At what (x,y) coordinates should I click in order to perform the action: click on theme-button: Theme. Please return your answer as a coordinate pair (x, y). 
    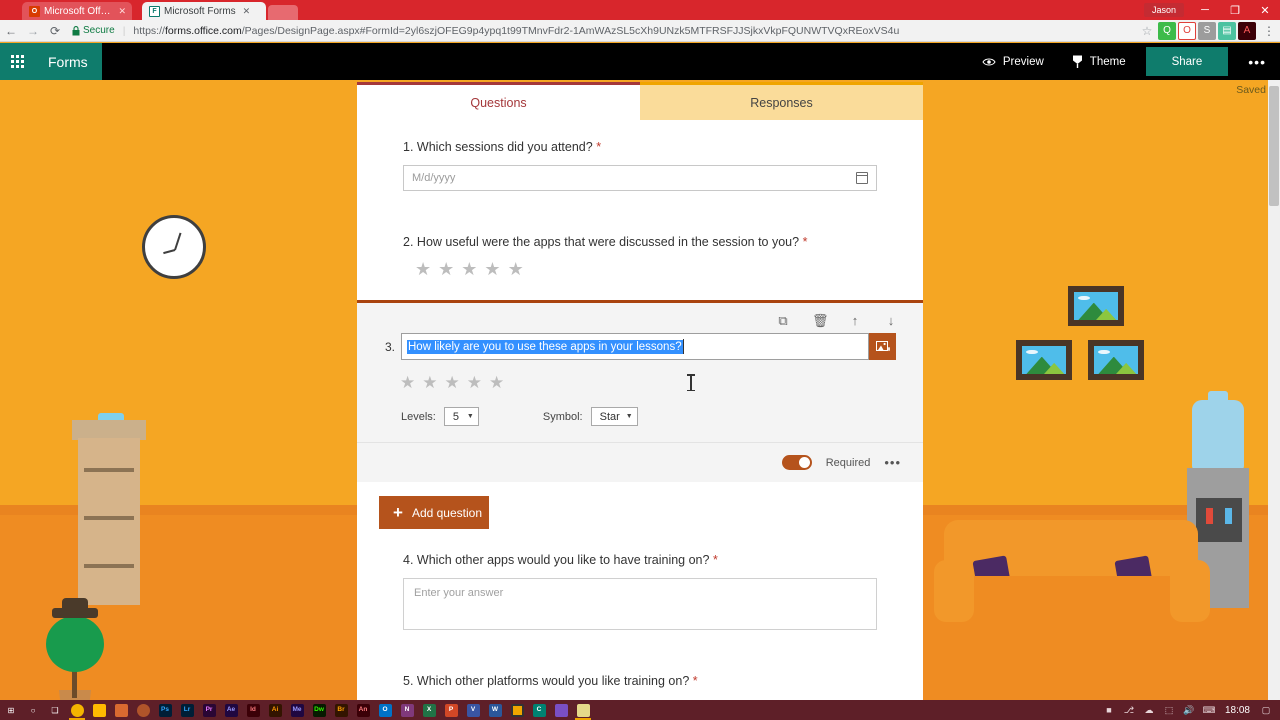
    Looking at the image, I should click on (1099, 61).